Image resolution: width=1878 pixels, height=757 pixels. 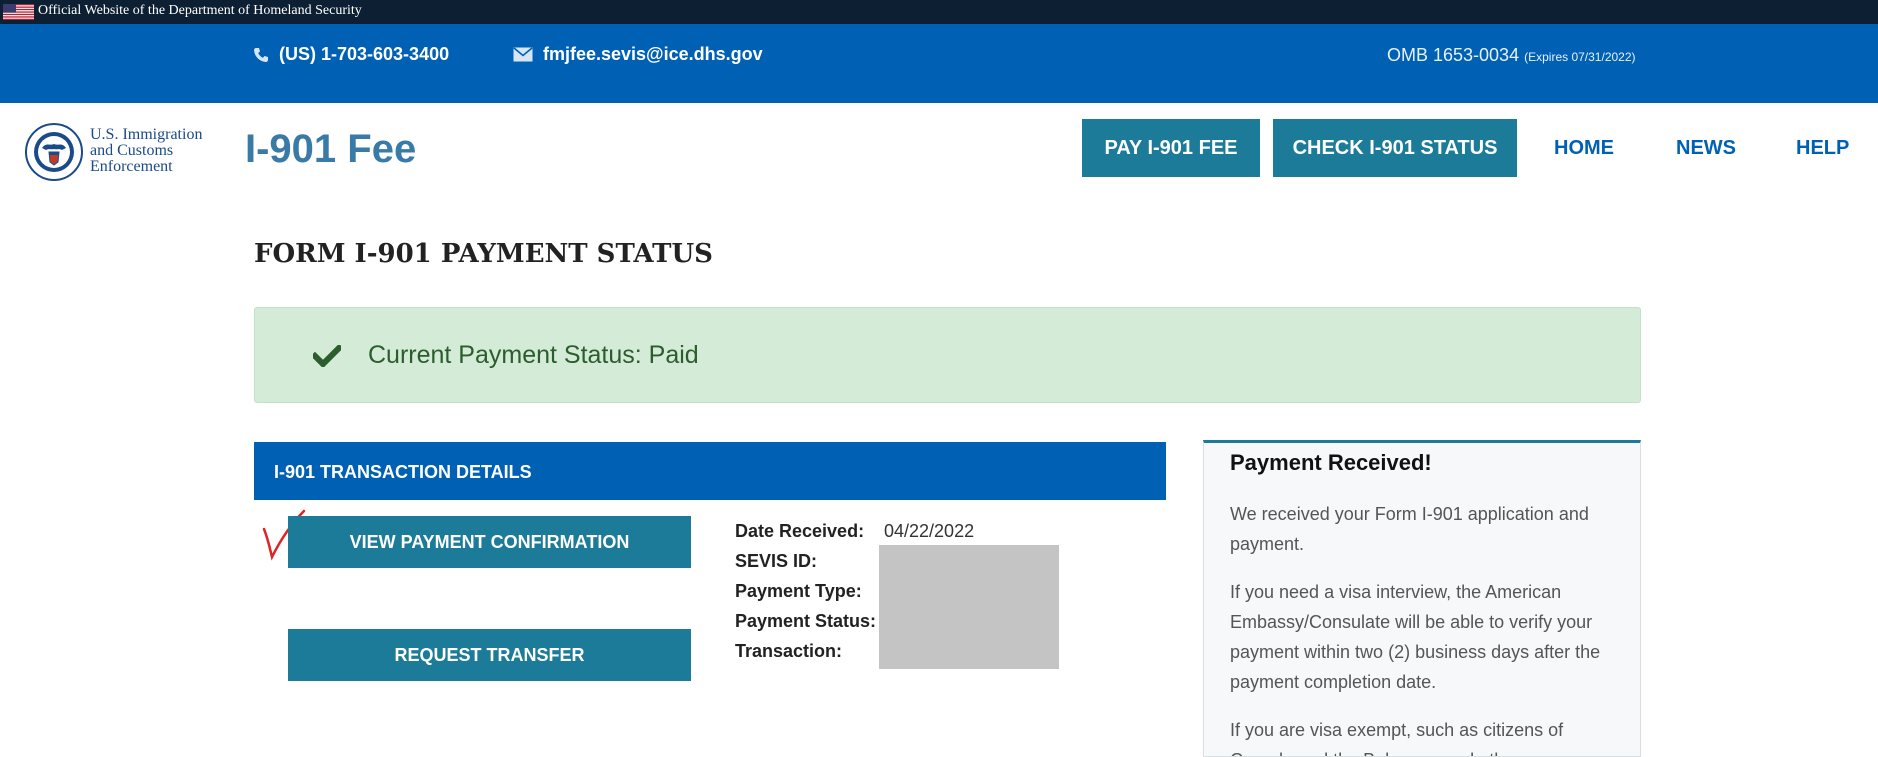 I want to click on payment-status-alert: Current Payment Status: Paid, so click(x=947, y=355).